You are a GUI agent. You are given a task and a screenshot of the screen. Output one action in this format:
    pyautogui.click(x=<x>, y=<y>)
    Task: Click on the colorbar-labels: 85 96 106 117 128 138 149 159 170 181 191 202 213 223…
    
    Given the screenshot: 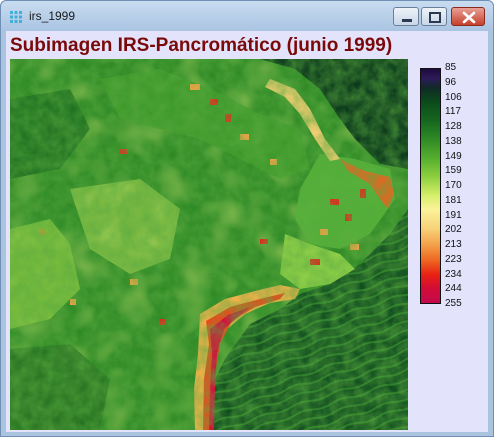 What is the action you would take?
    pyautogui.click(x=465, y=187)
    